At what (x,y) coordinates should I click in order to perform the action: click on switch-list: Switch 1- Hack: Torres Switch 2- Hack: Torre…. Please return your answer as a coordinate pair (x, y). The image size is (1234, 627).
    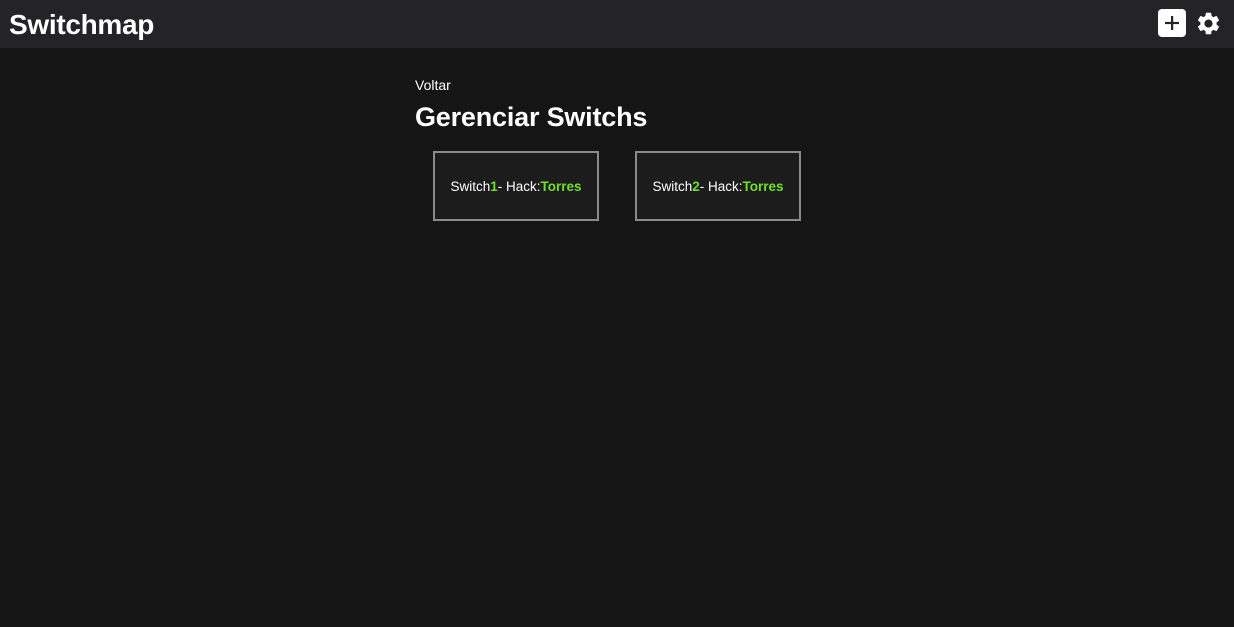
    Looking at the image, I should click on (617, 186).